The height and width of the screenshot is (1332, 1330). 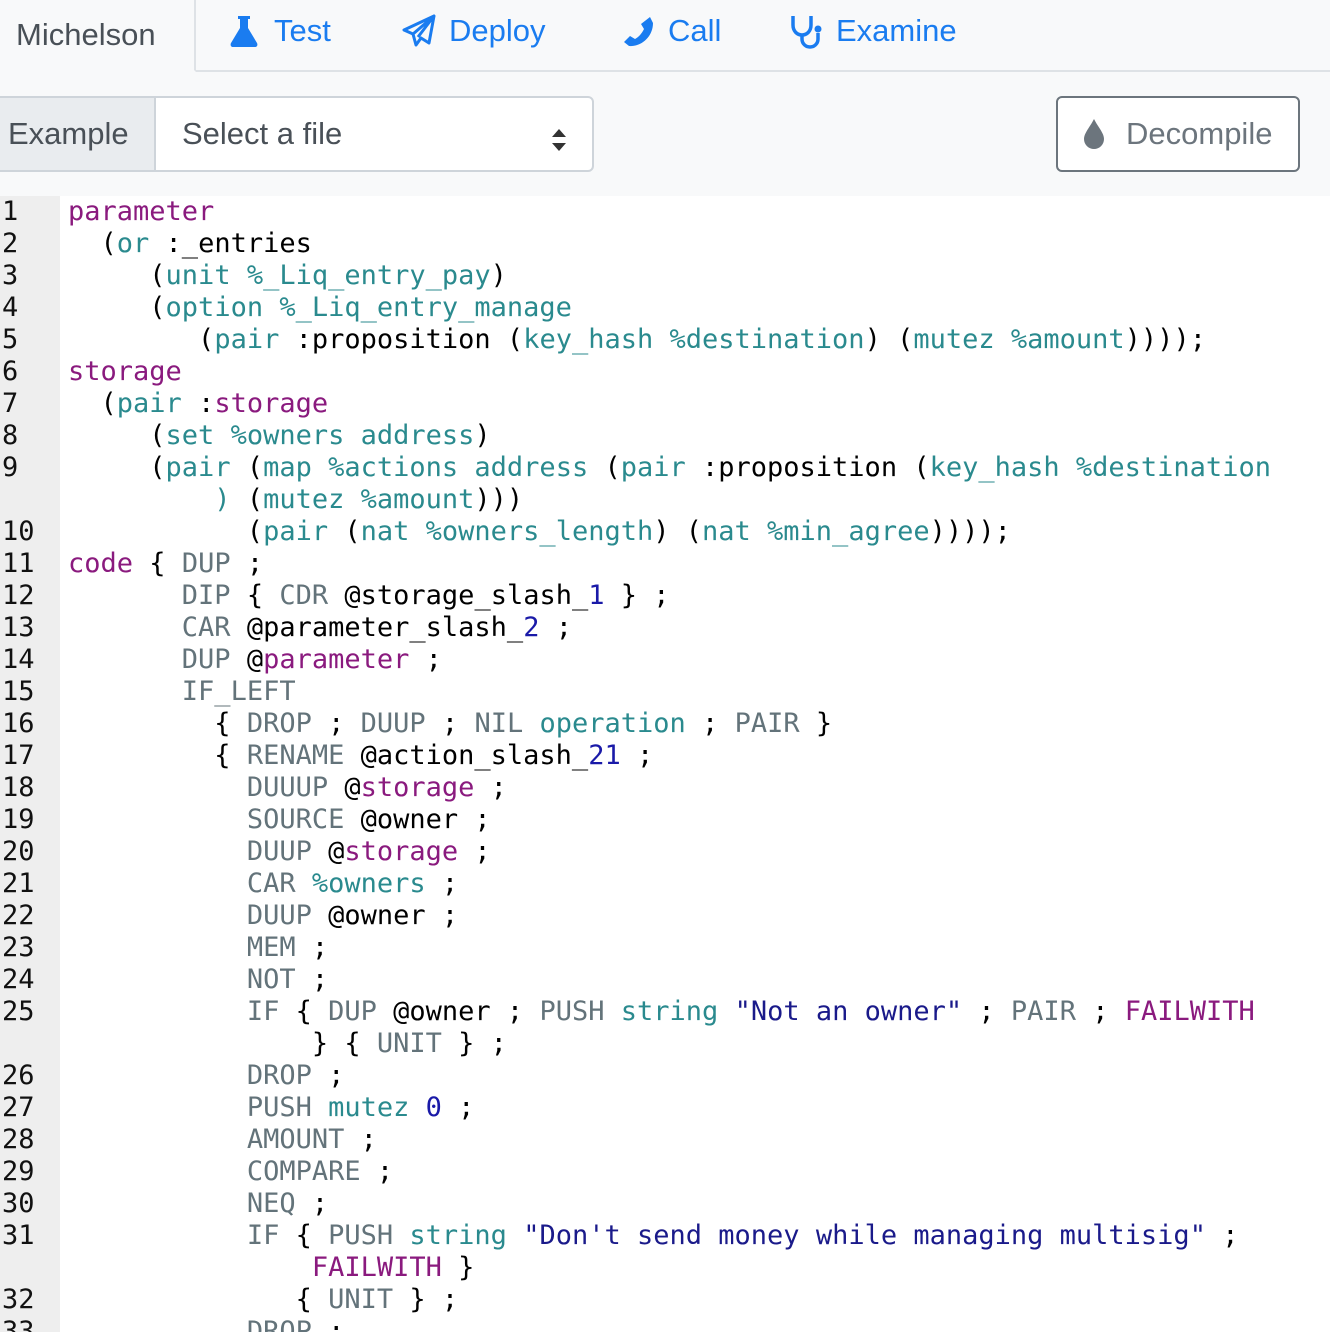 I want to click on line-number: 22, so click(x=18, y=915).